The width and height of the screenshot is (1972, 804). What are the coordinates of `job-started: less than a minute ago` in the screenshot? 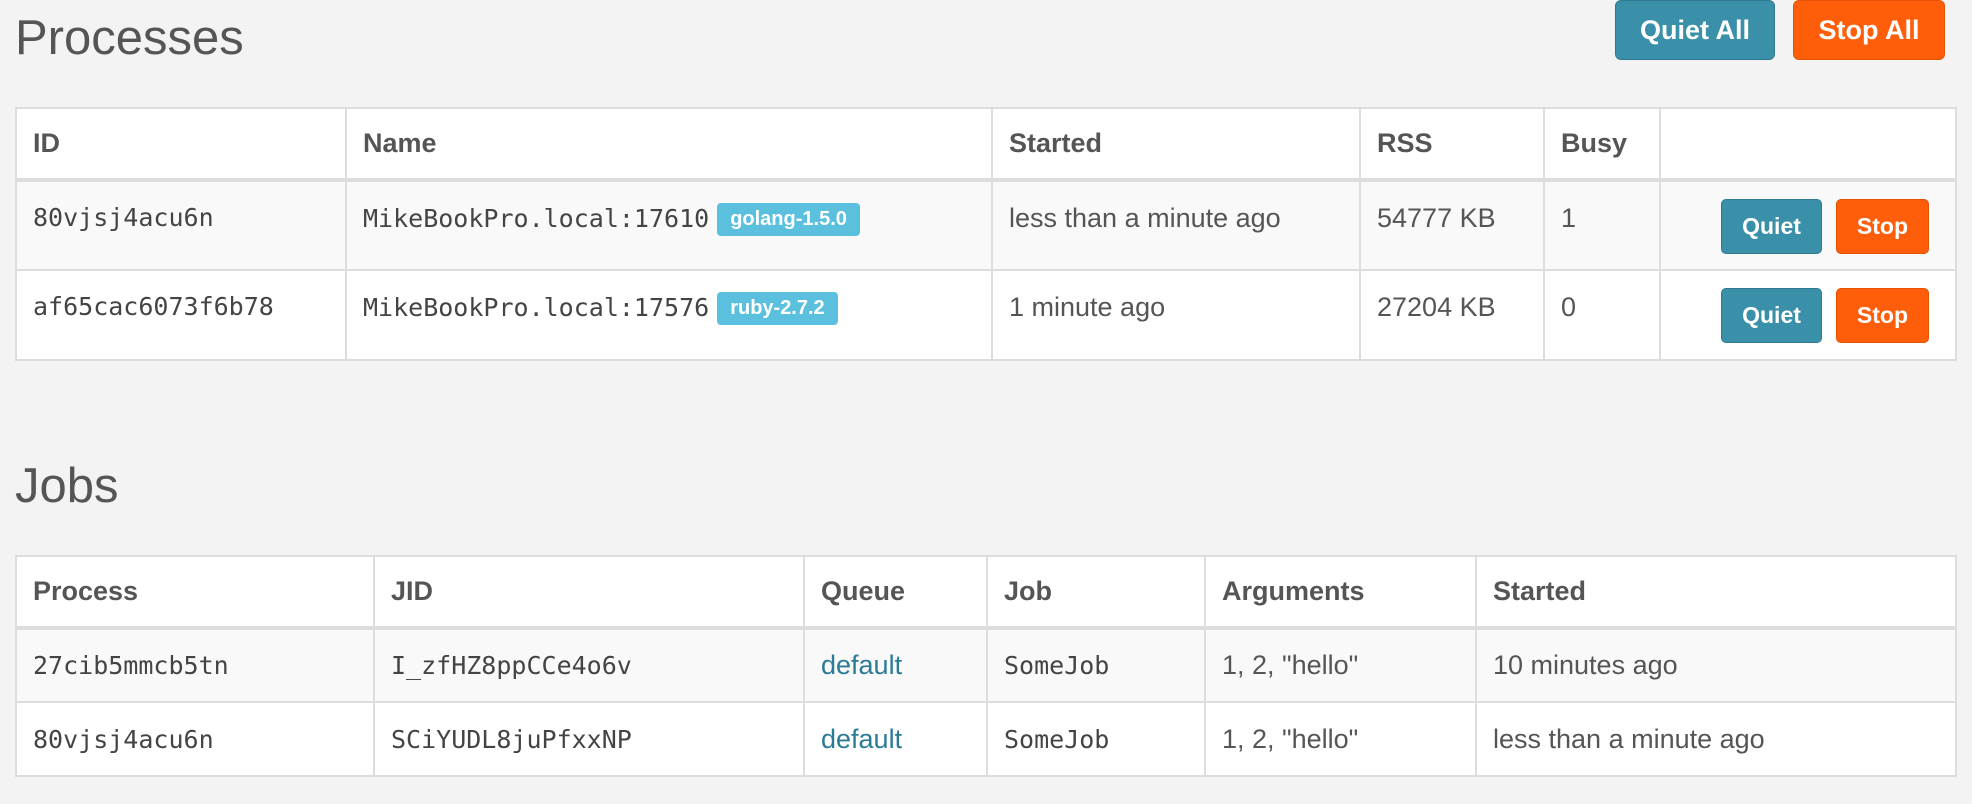 It's located at (1716, 739).